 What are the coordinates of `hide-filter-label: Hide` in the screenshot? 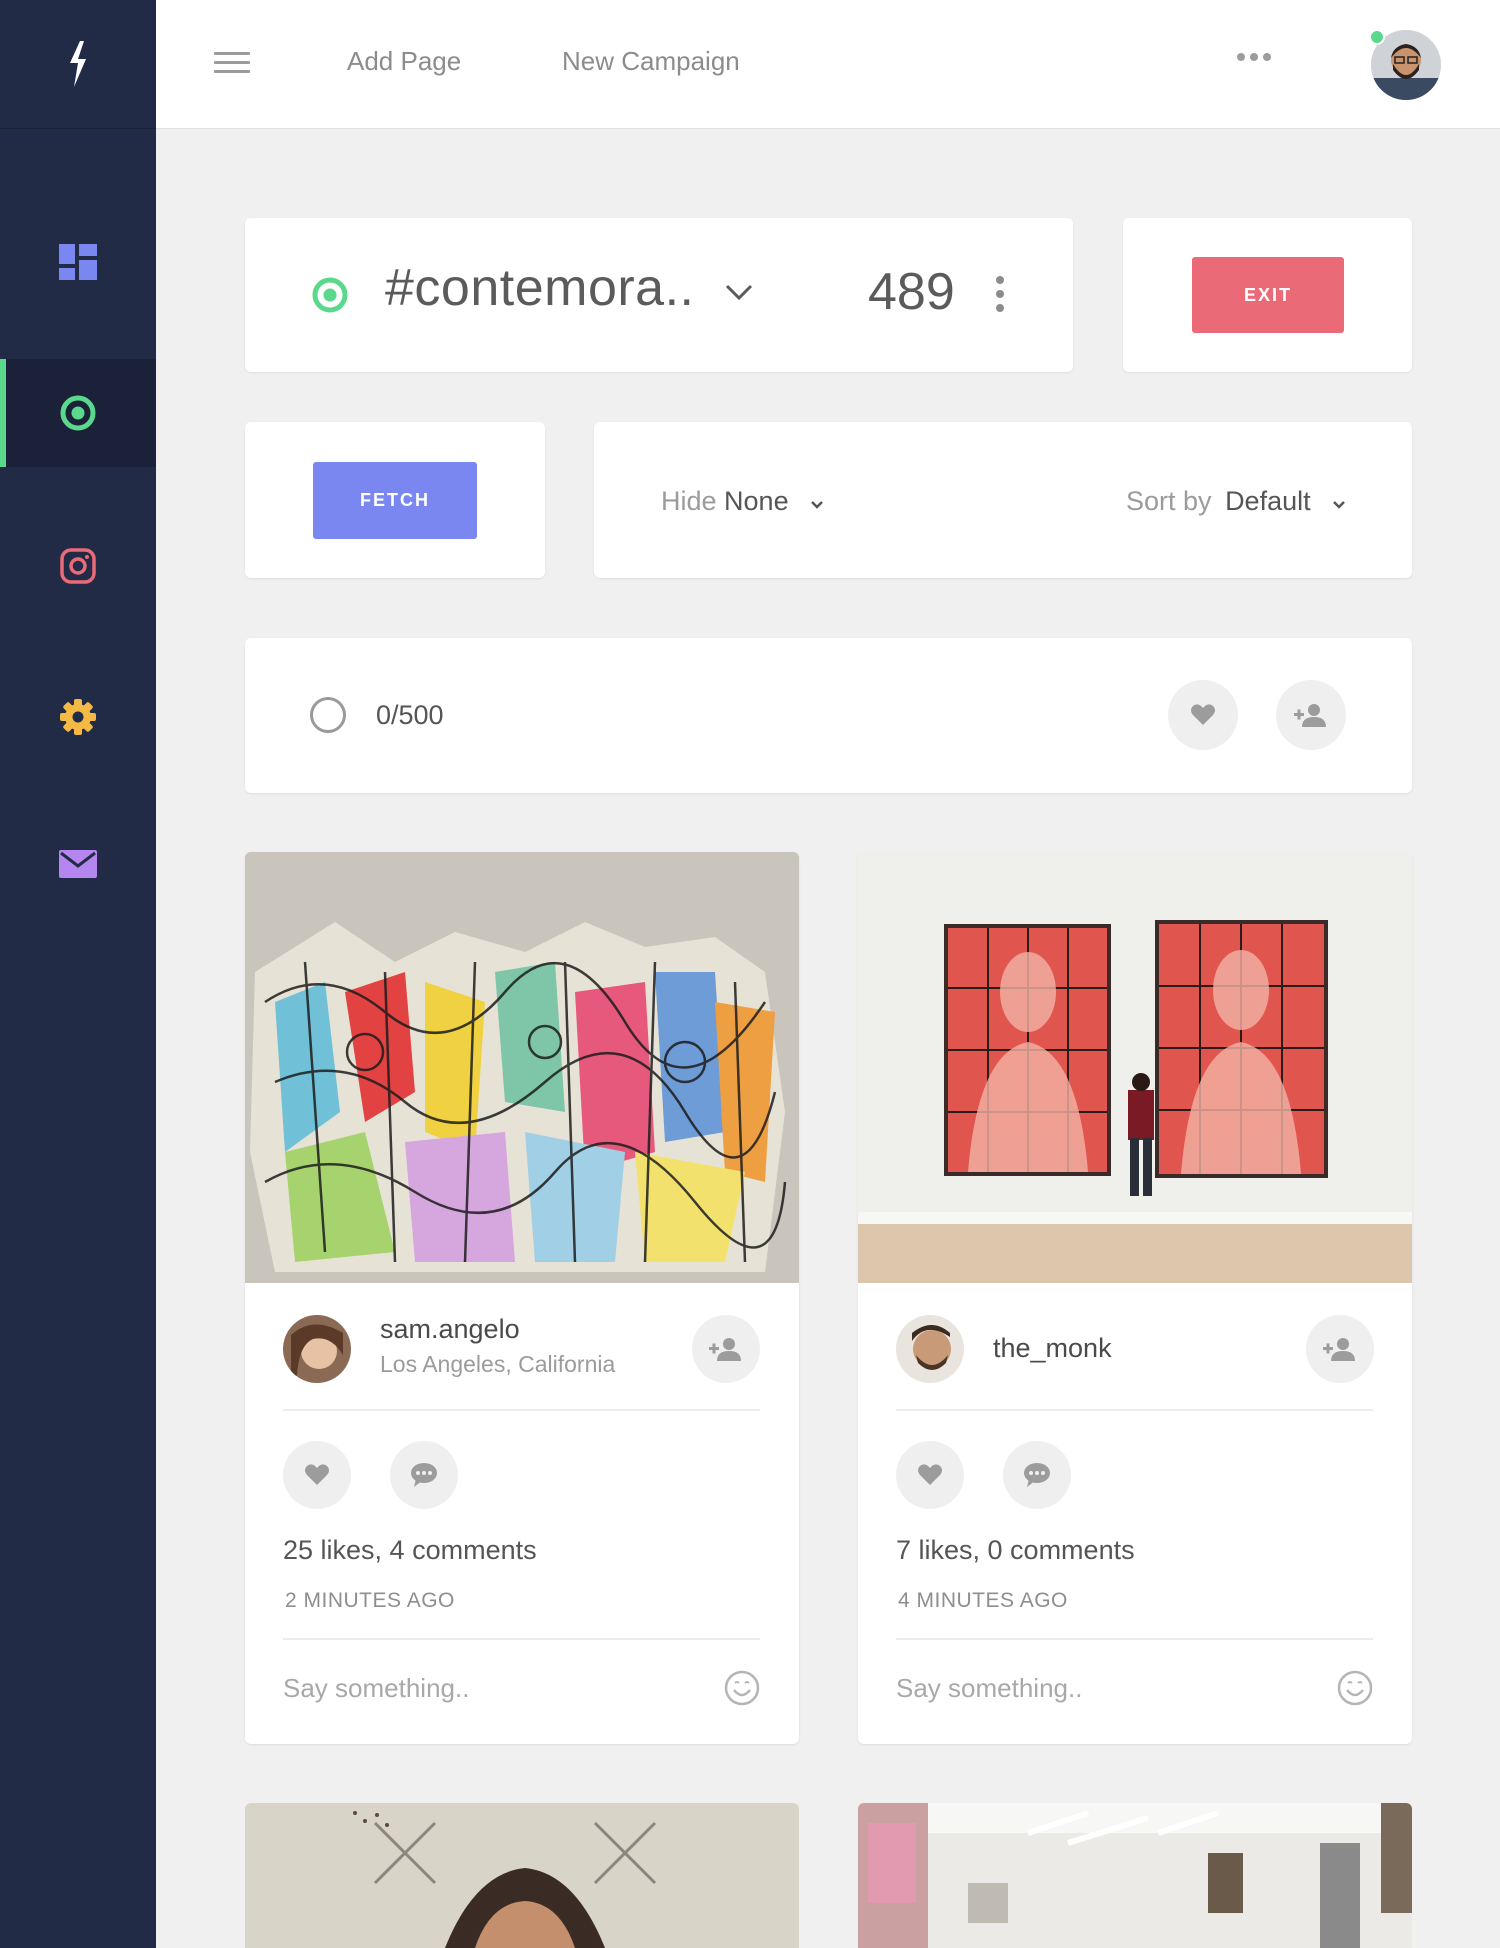 It's located at (689, 501).